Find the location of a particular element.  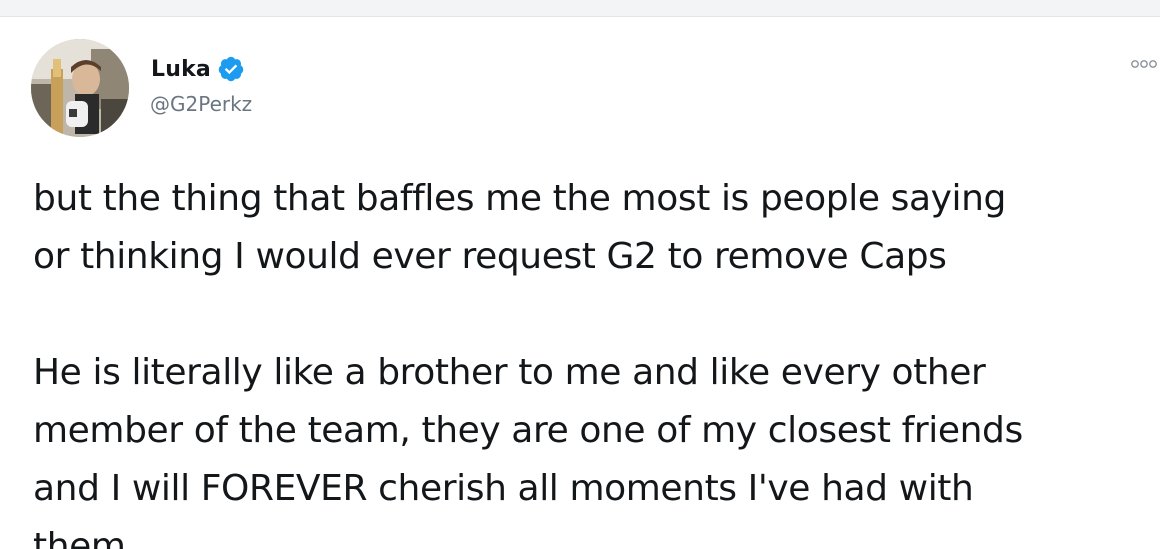

avatar-photo is located at coordinates (80, 88).